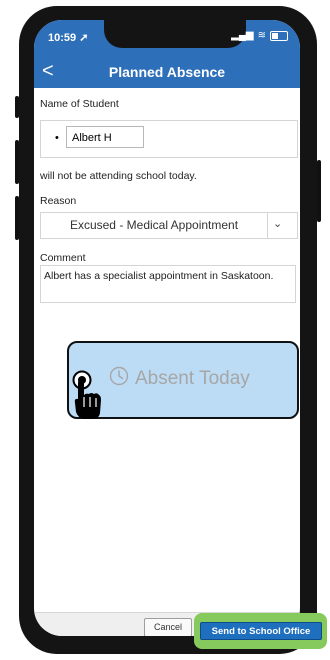 The image size is (330, 660). What do you see at coordinates (68, 38) in the screenshot?
I see `status-time: 10:59 ➚` at bounding box center [68, 38].